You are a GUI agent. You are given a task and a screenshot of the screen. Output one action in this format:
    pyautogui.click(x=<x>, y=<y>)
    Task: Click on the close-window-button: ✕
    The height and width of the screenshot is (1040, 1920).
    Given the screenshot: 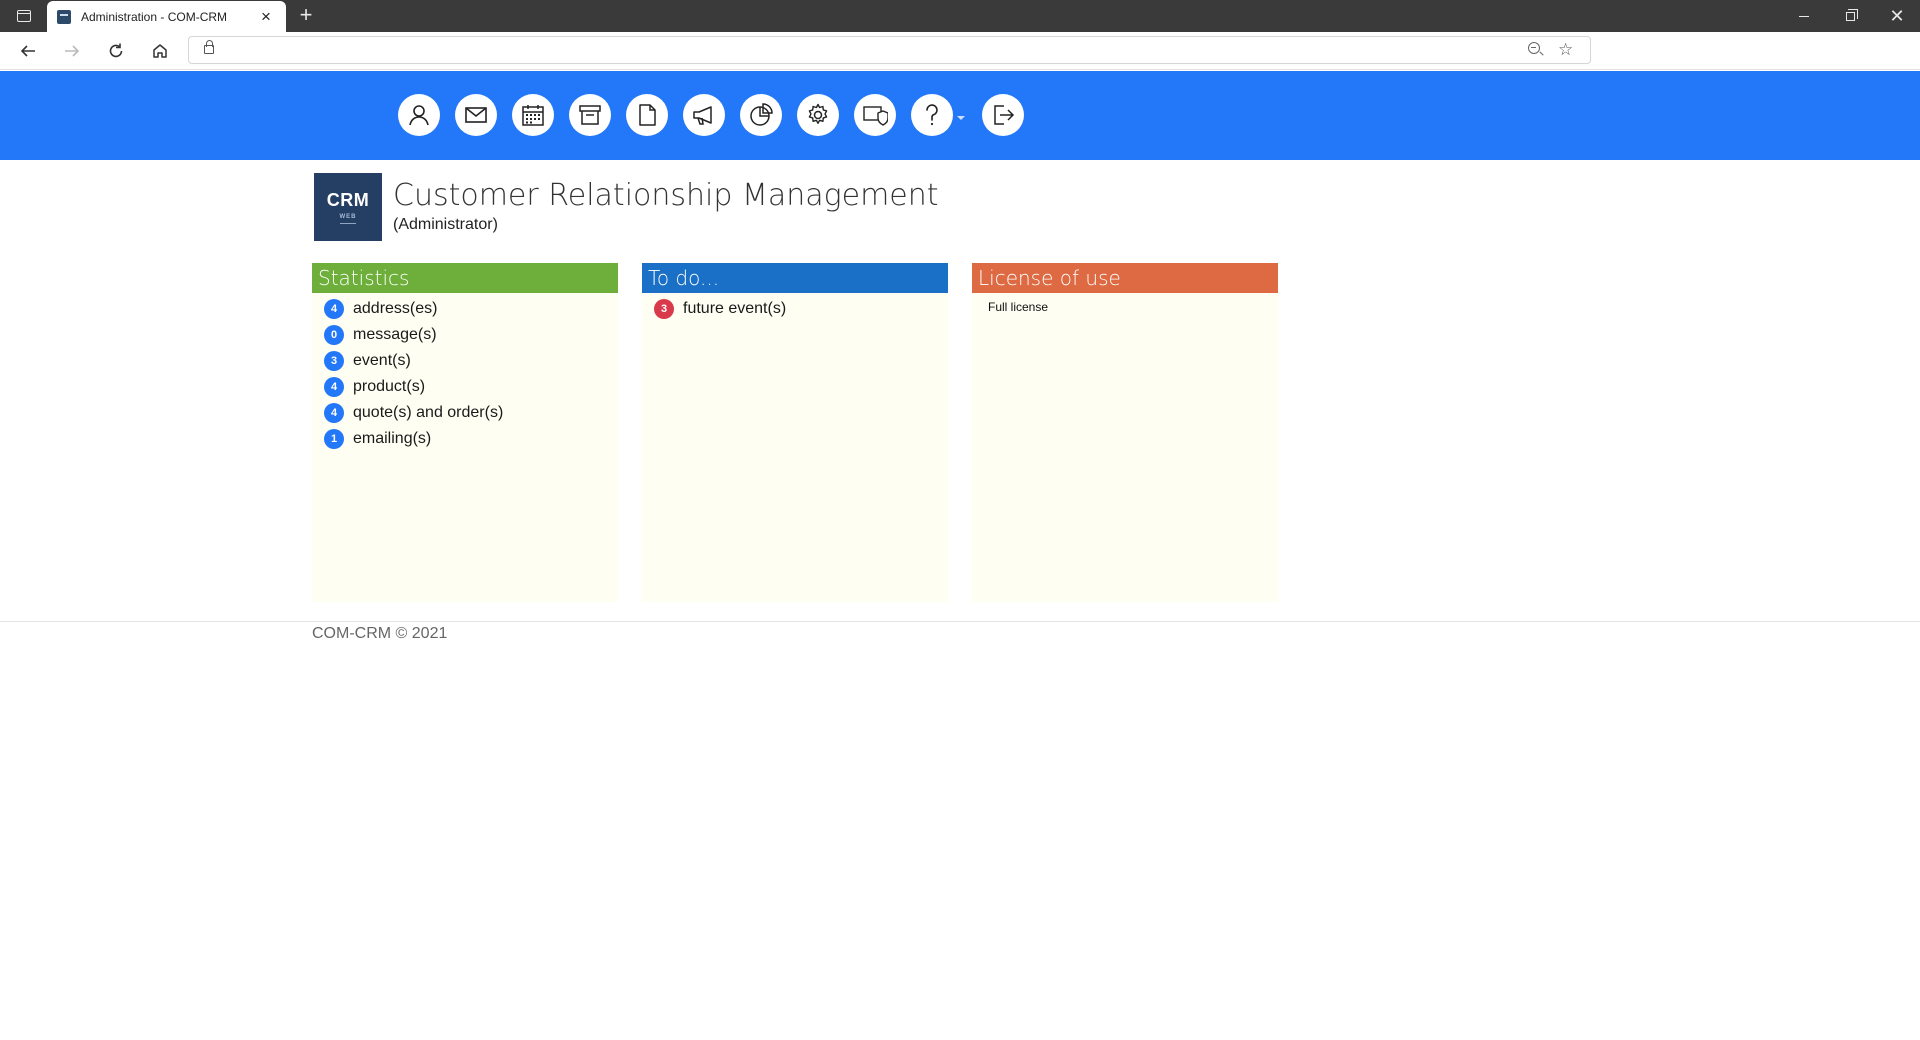 What is the action you would take?
    pyautogui.click(x=1897, y=16)
    